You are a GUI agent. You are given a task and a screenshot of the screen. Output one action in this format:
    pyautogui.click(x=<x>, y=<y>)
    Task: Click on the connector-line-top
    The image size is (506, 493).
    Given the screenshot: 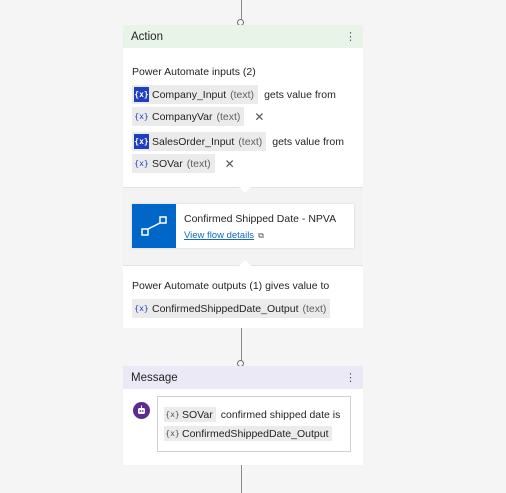 What is the action you would take?
    pyautogui.click(x=241, y=10)
    